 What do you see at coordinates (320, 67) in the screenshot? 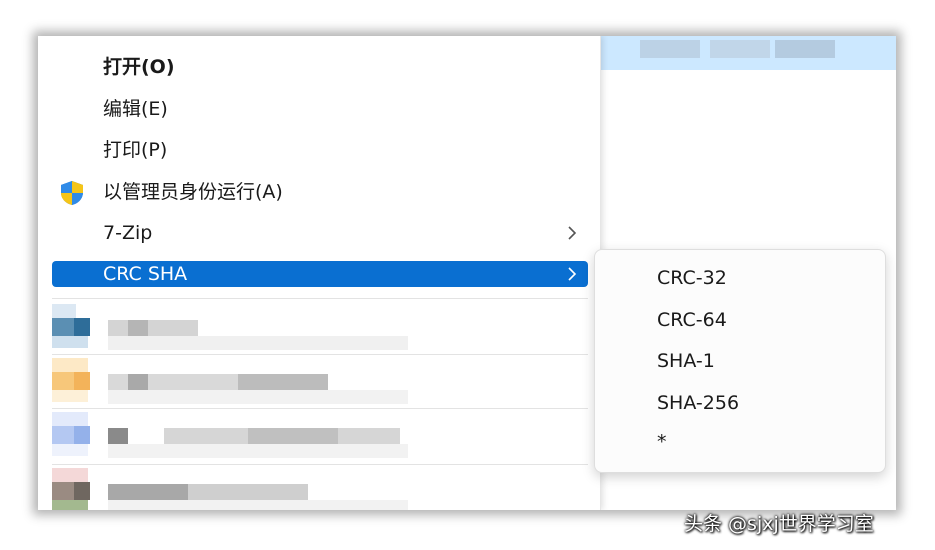
I see `menu-item-open: 打开(O)` at bounding box center [320, 67].